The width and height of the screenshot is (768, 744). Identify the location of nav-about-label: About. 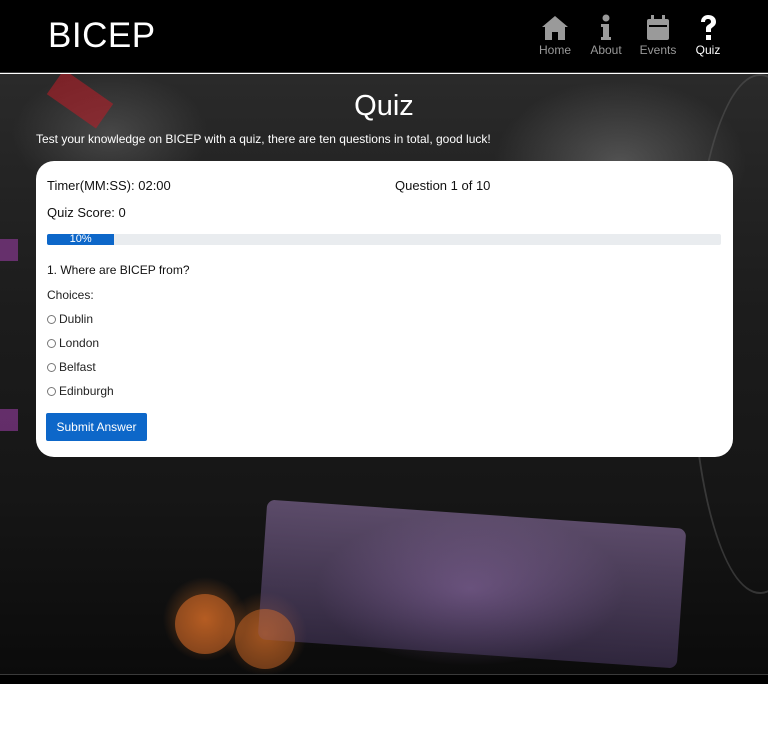
(606, 50).